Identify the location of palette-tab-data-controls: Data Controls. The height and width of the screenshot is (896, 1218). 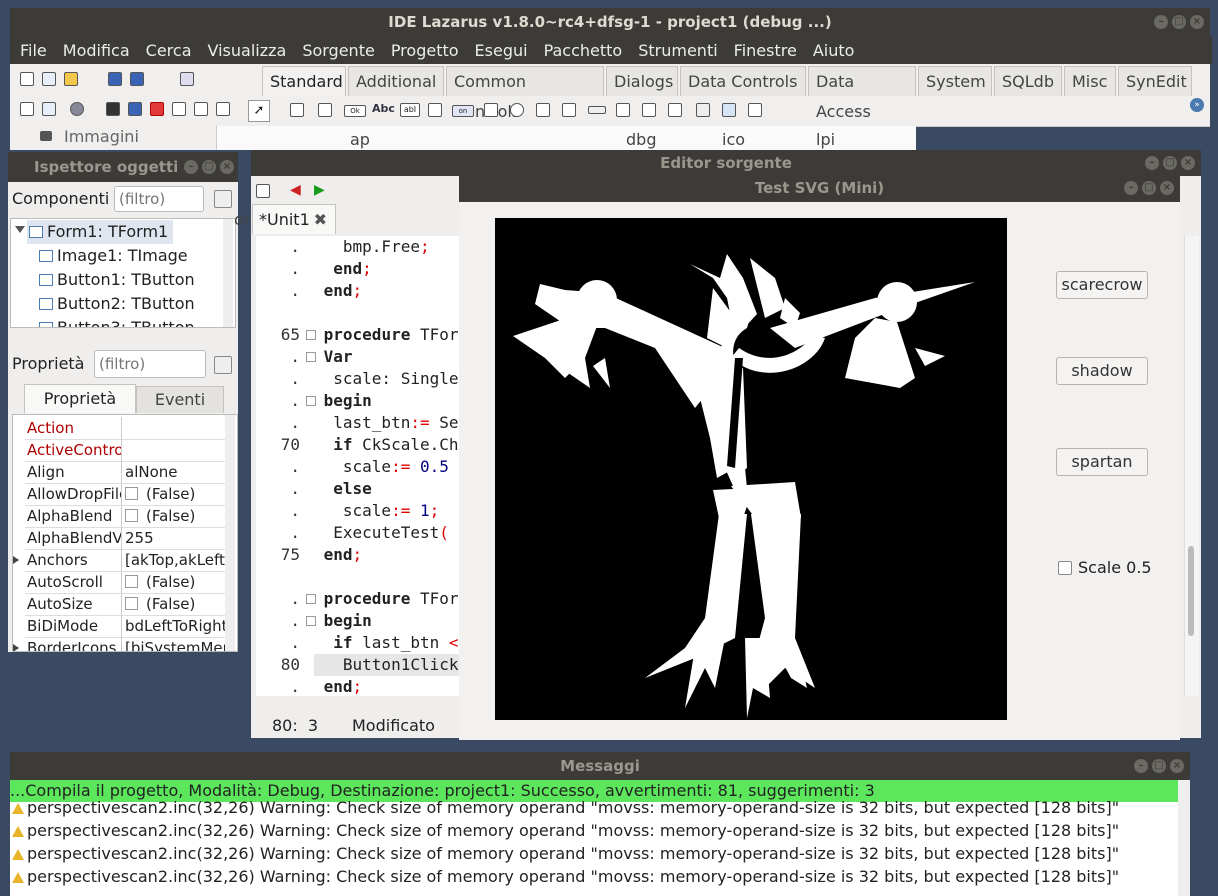
(743, 81).